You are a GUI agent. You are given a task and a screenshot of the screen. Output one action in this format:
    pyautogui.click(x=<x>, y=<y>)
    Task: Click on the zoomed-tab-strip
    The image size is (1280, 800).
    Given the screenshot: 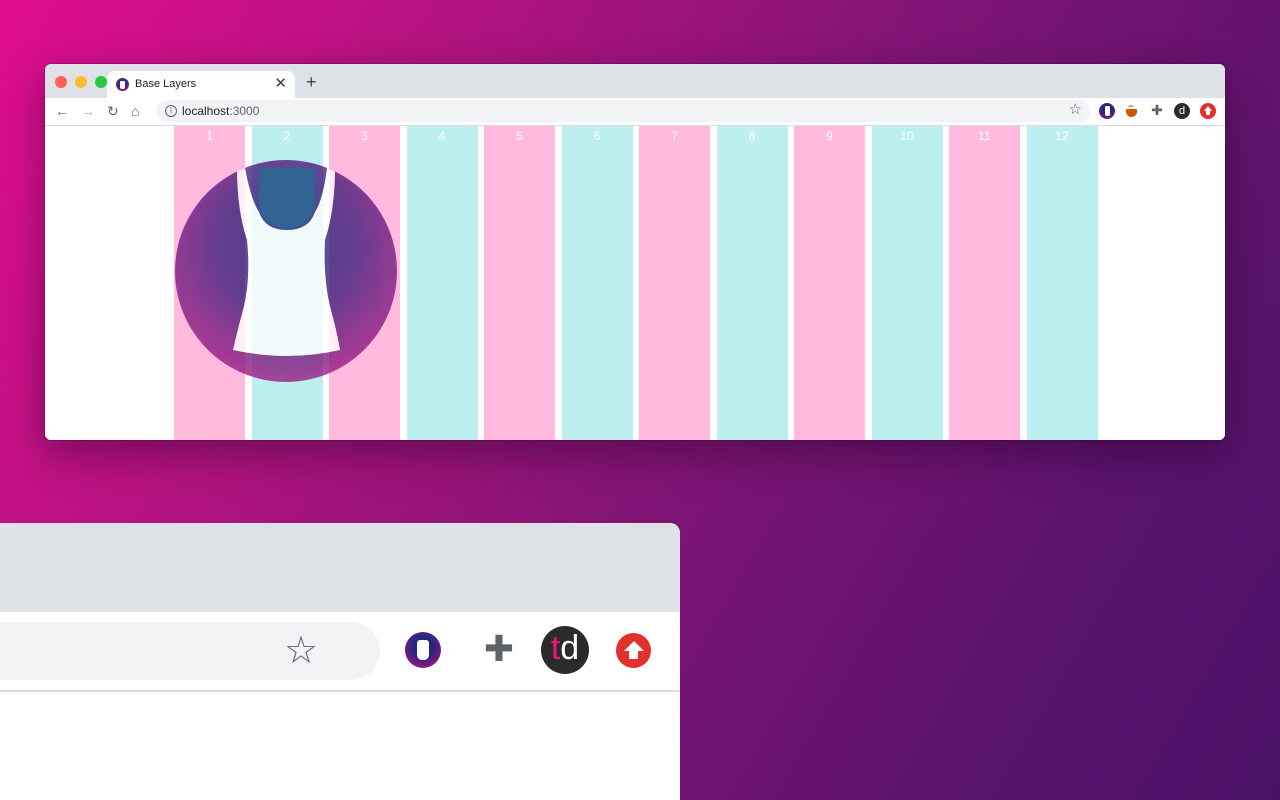 What is the action you would take?
    pyautogui.click(x=340, y=567)
    